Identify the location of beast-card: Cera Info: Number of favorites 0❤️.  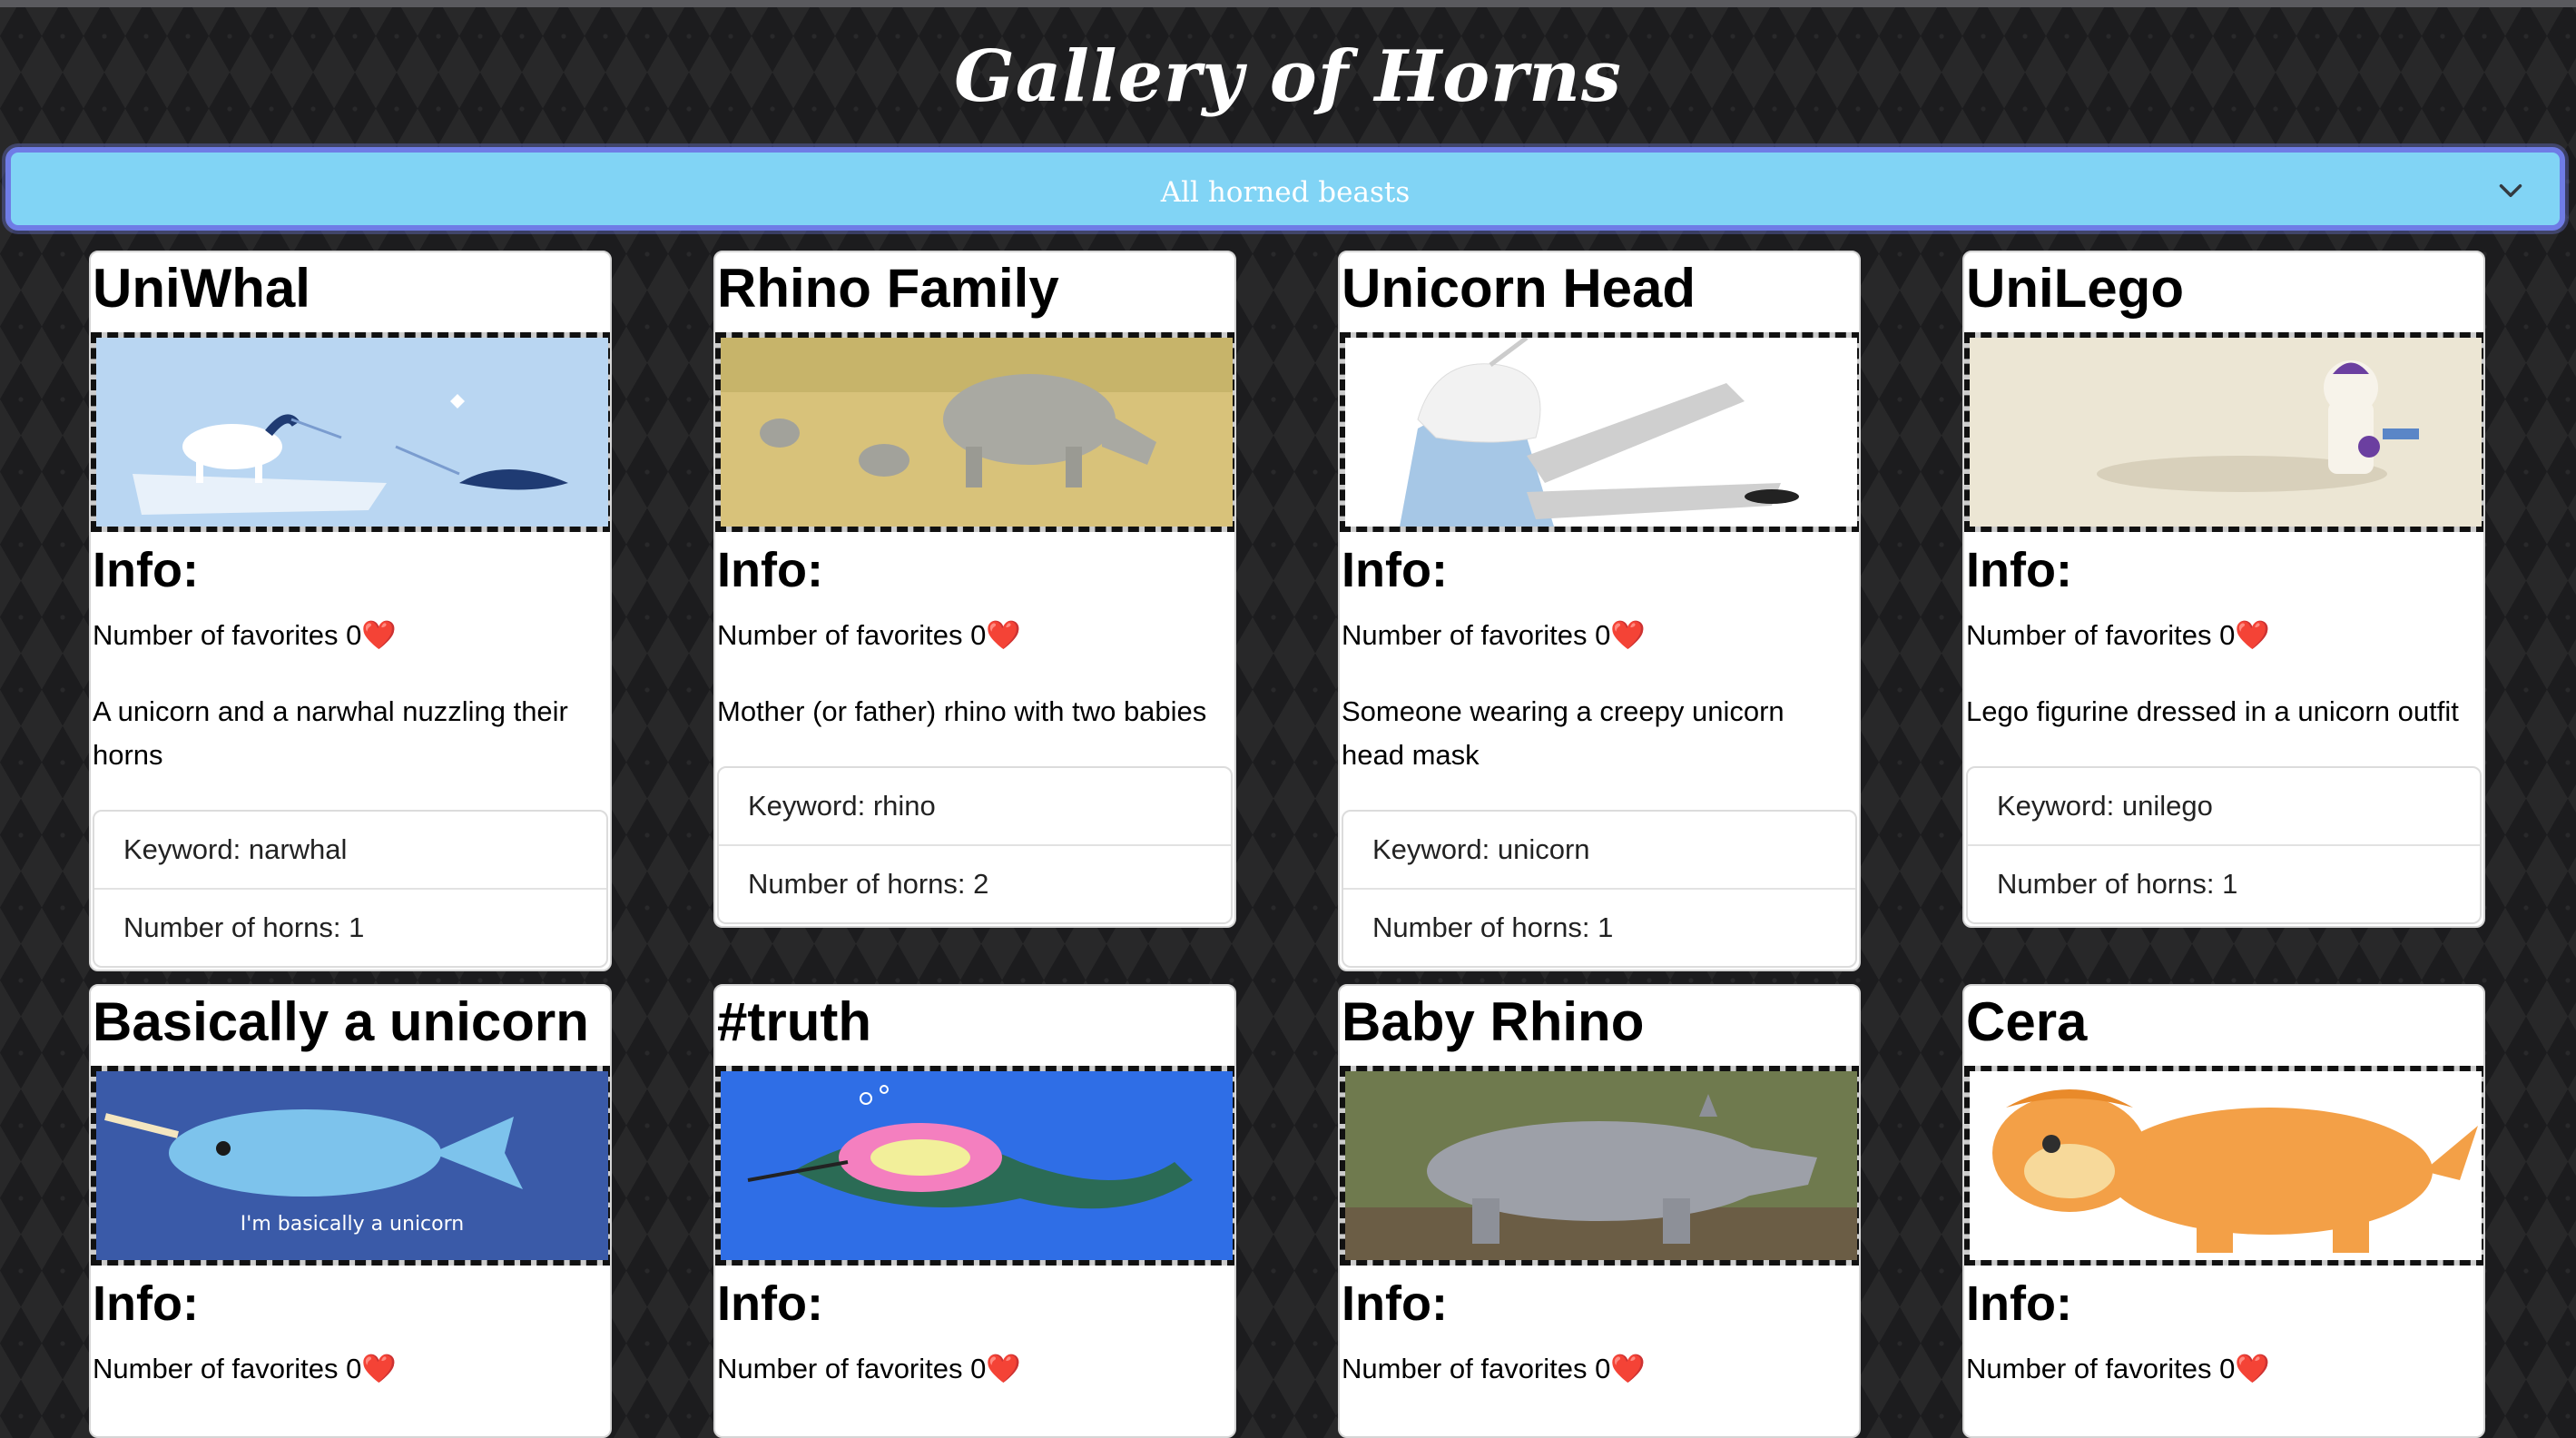
(2223, 1211).